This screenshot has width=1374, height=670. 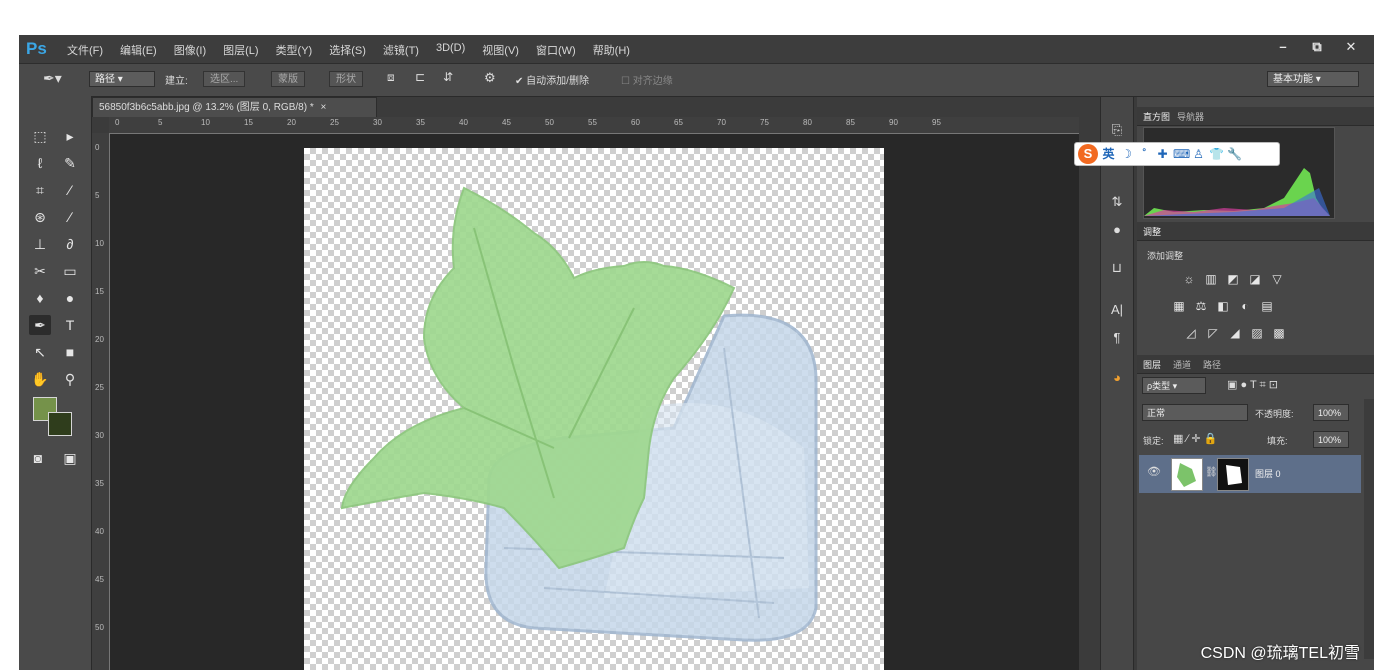 What do you see at coordinates (70, 298) in the screenshot?
I see `dodge-tool-icon: ●` at bounding box center [70, 298].